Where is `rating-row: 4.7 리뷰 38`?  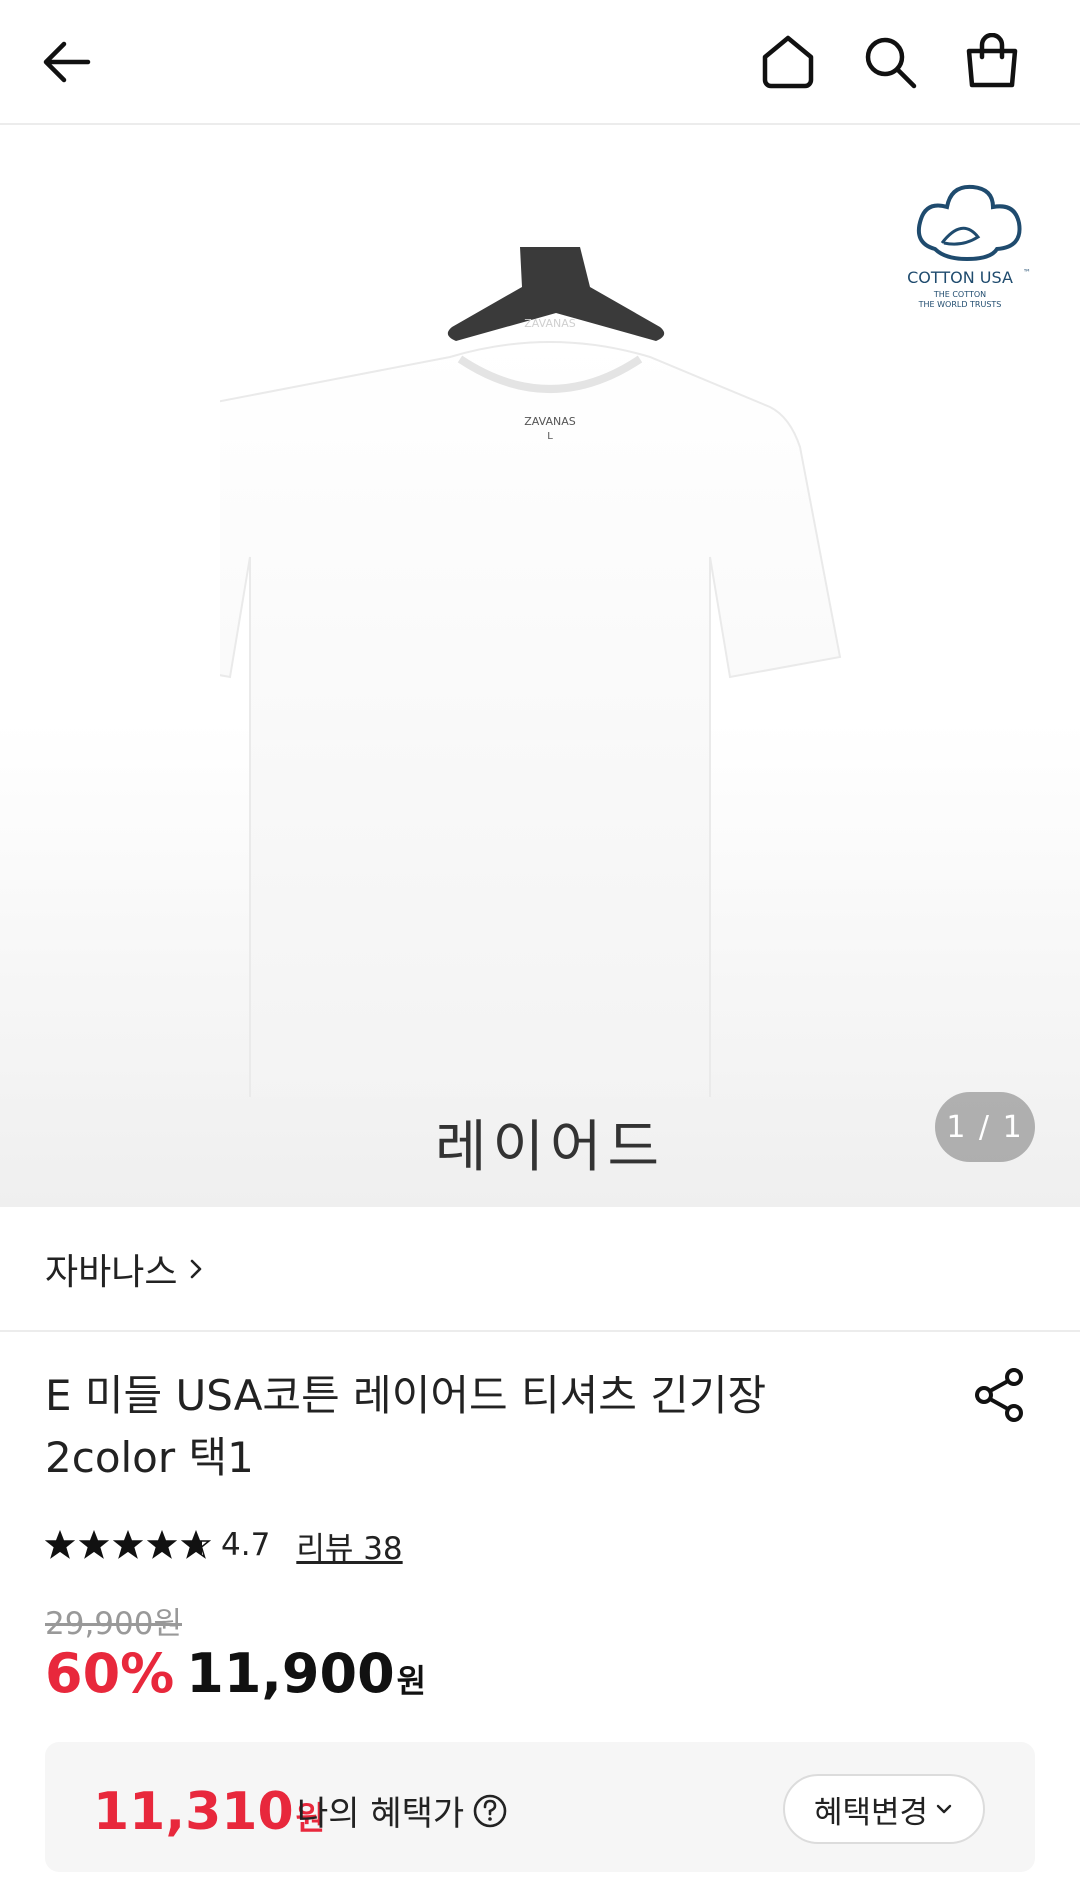 rating-row: 4.7 리뷰 38 is located at coordinates (224, 1545).